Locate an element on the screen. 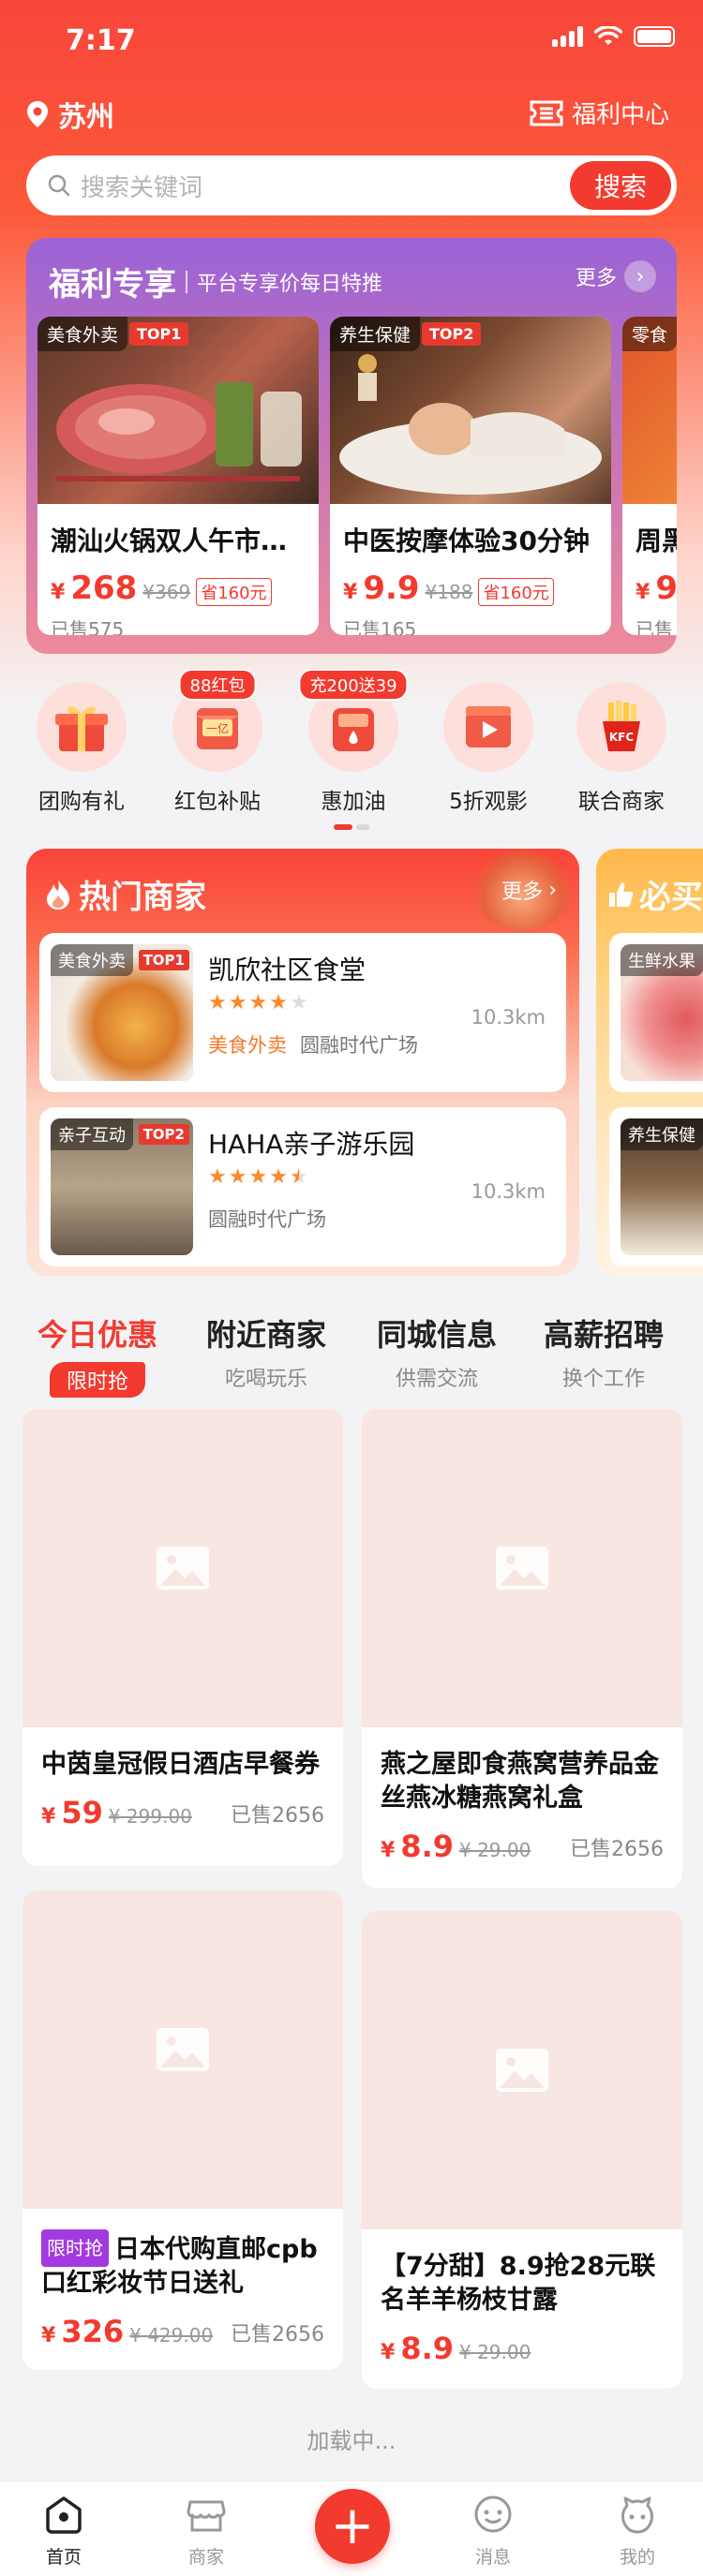 The height and width of the screenshot is (2576, 703). product-card: 【7分甜】8.9抢28元联名羊羊杨枝甘露 ¥ 8.9 ¥ 29.00 is located at coordinates (522, 2150).